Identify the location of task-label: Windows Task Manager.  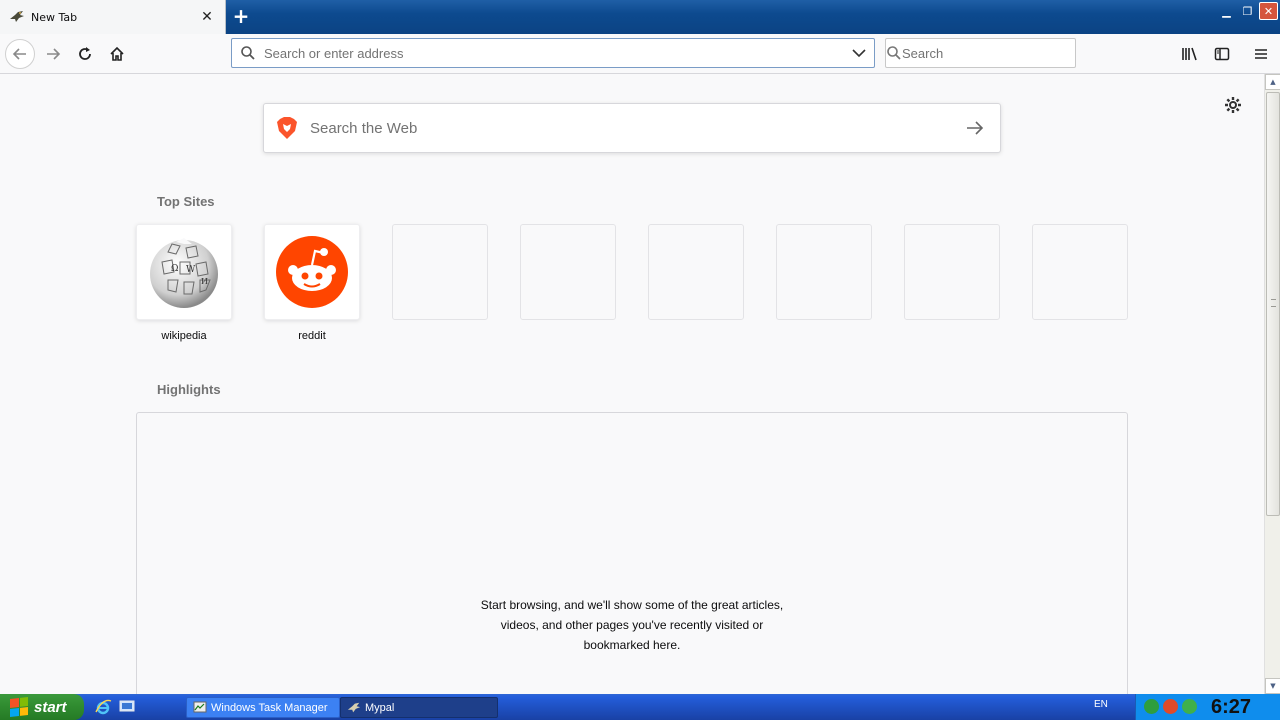
(269, 707).